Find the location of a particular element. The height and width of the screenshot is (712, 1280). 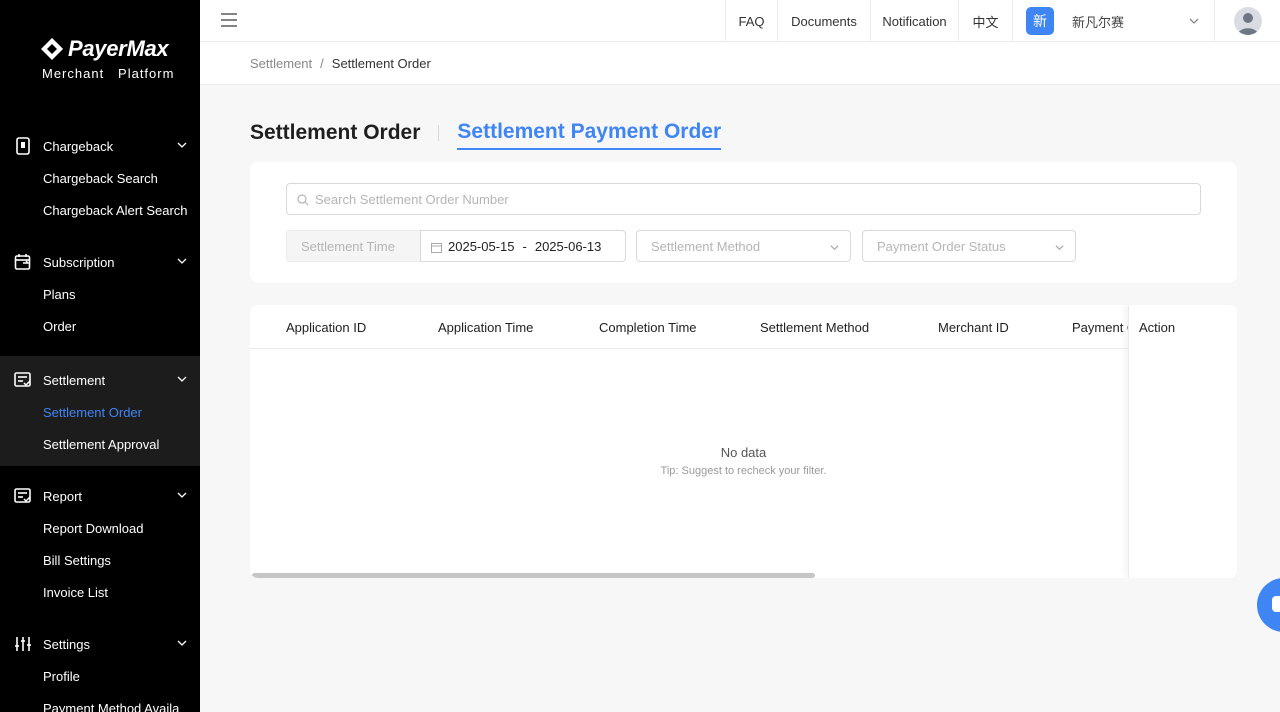

date-start: 2025-05-15 is located at coordinates (481, 246).